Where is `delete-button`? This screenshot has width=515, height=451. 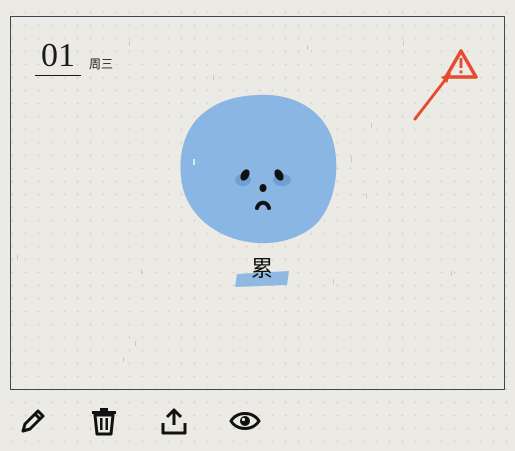 delete-button is located at coordinates (104, 421).